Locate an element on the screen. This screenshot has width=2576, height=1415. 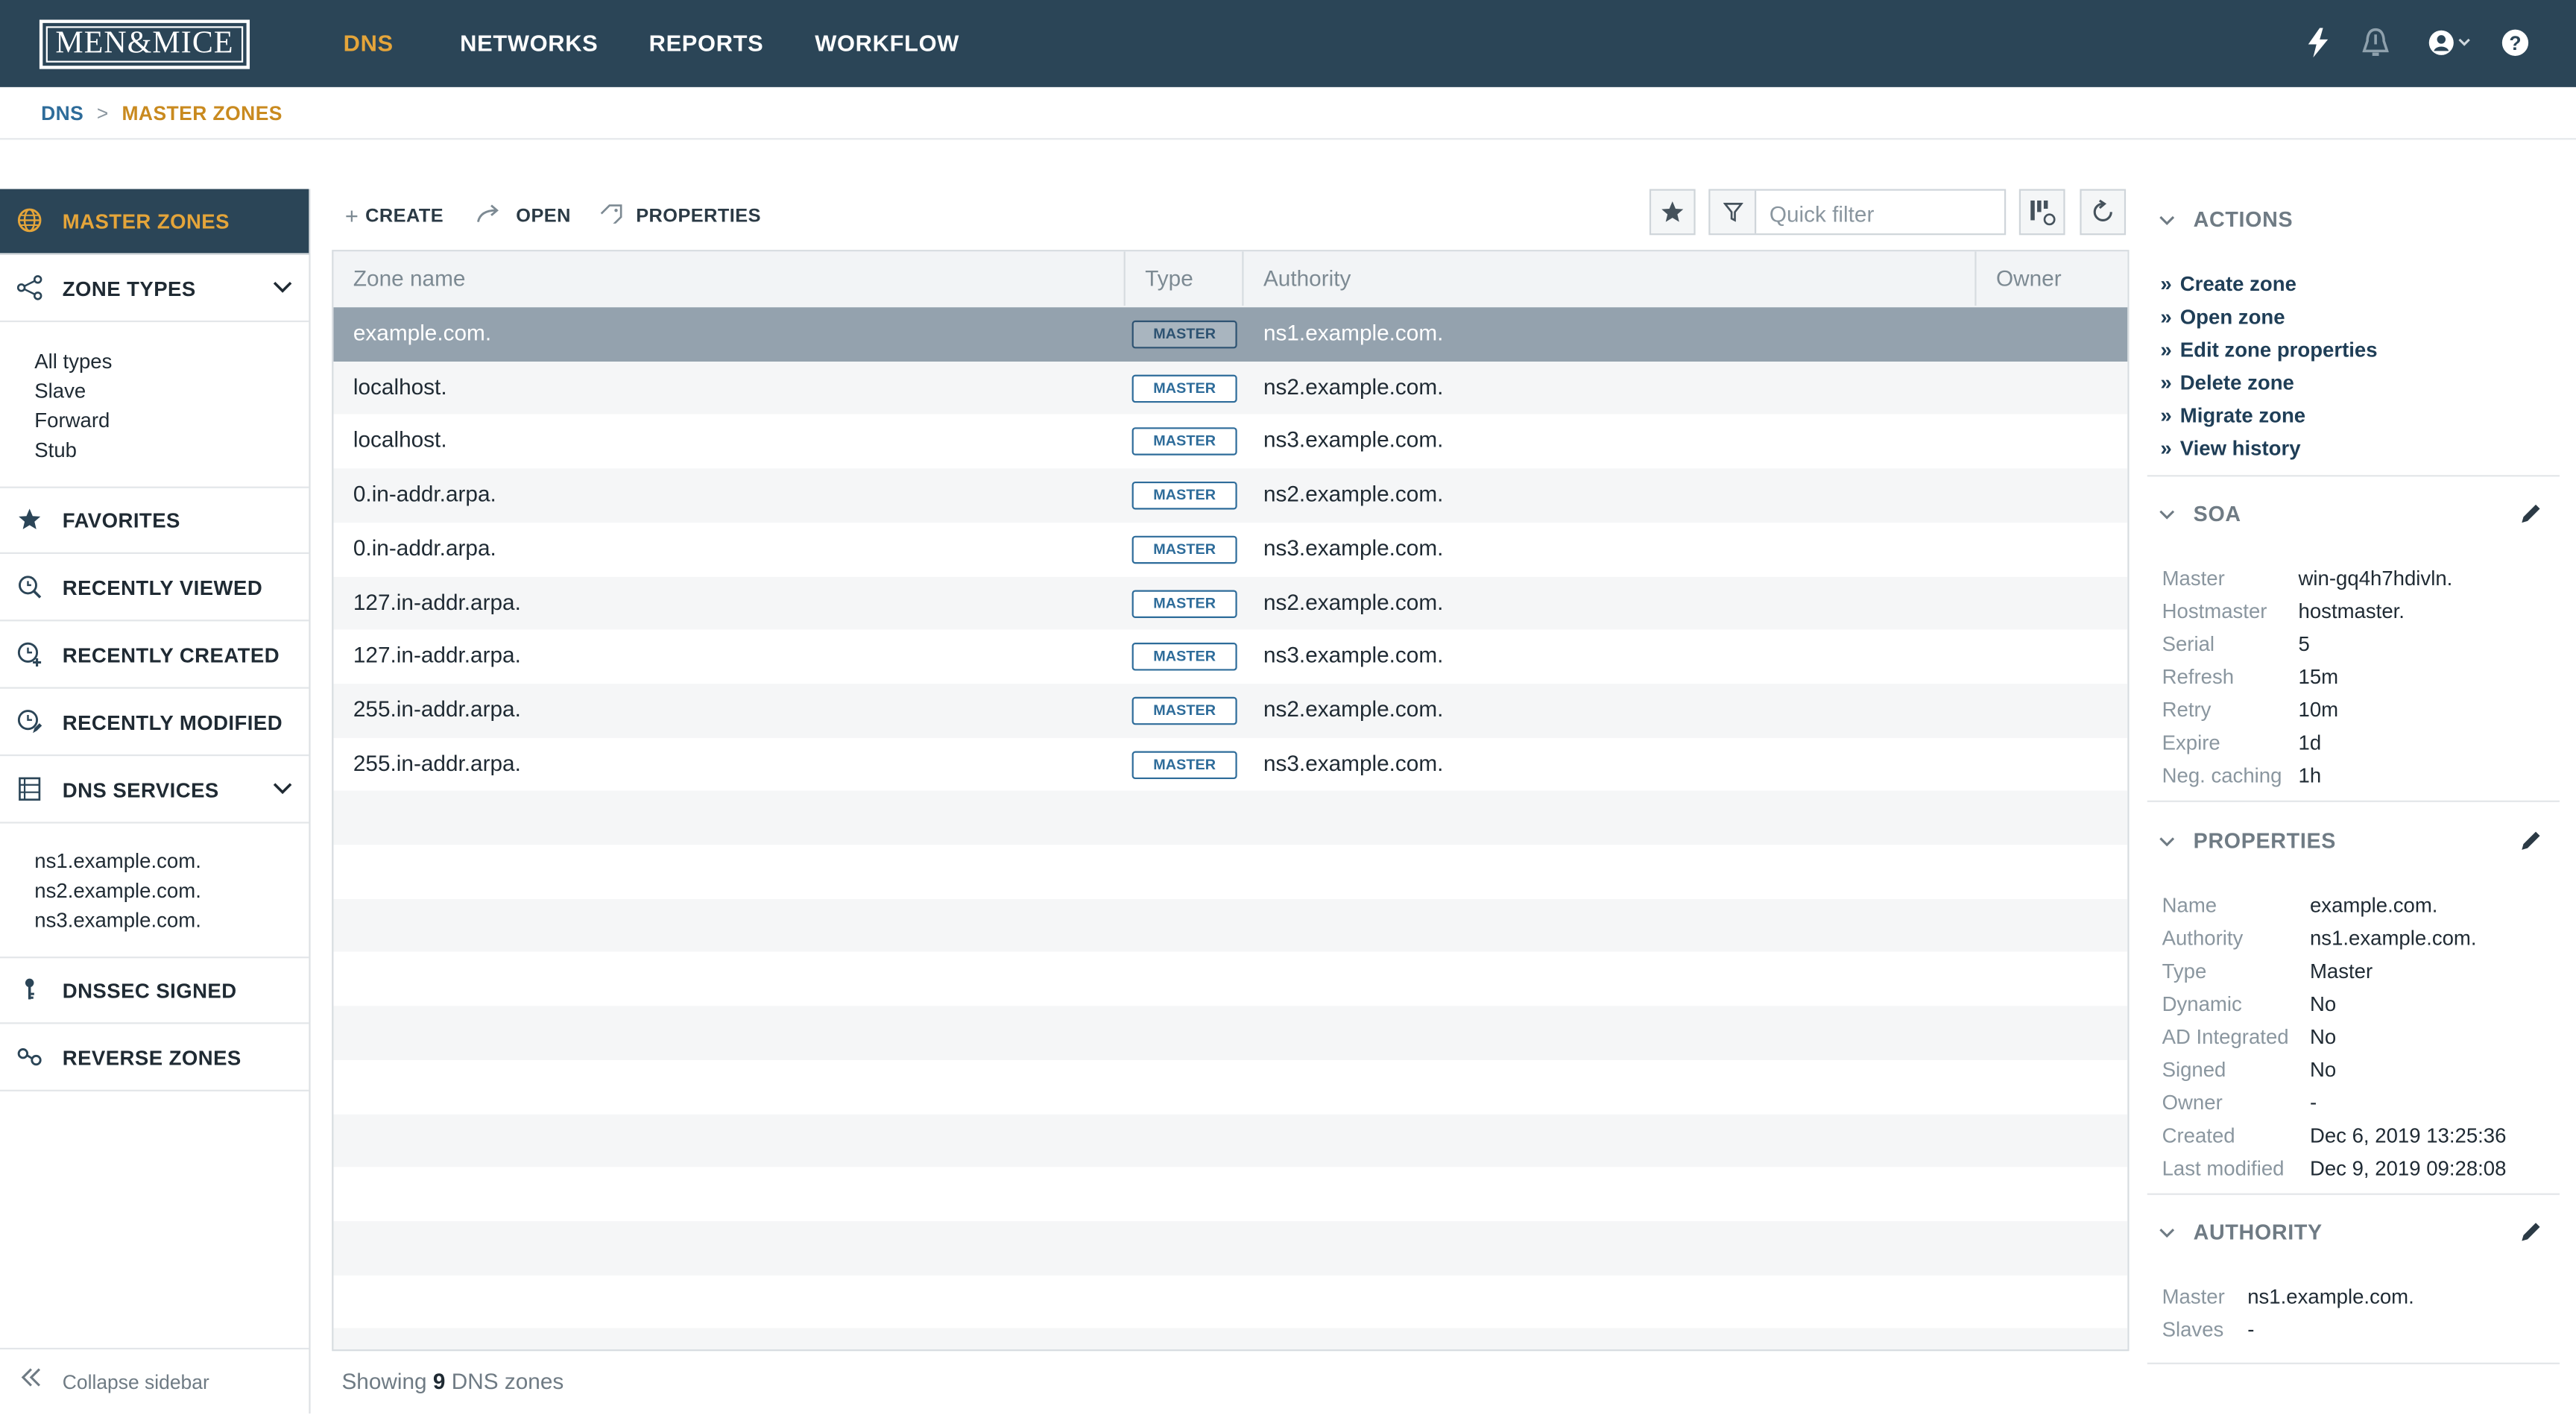
logo: MEN&MICE is located at coordinates (144, 44).